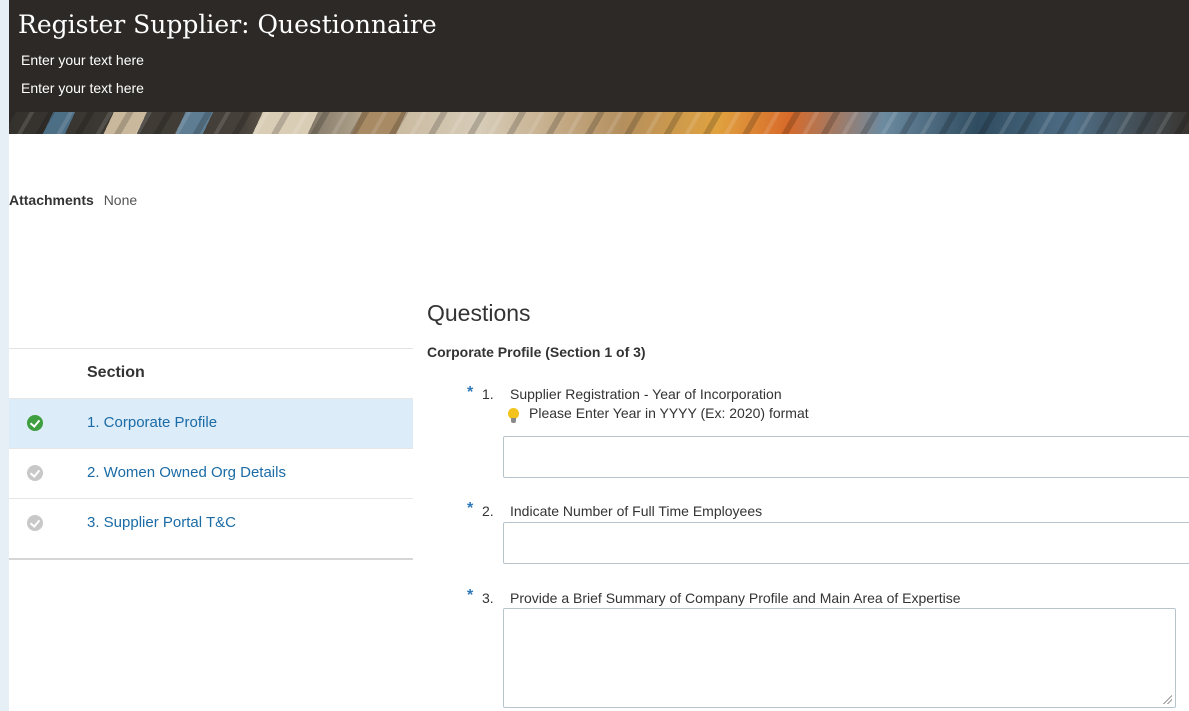 The width and height of the screenshot is (1189, 711). I want to click on section-item-label: 1. Corporate Profile, so click(152, 422).